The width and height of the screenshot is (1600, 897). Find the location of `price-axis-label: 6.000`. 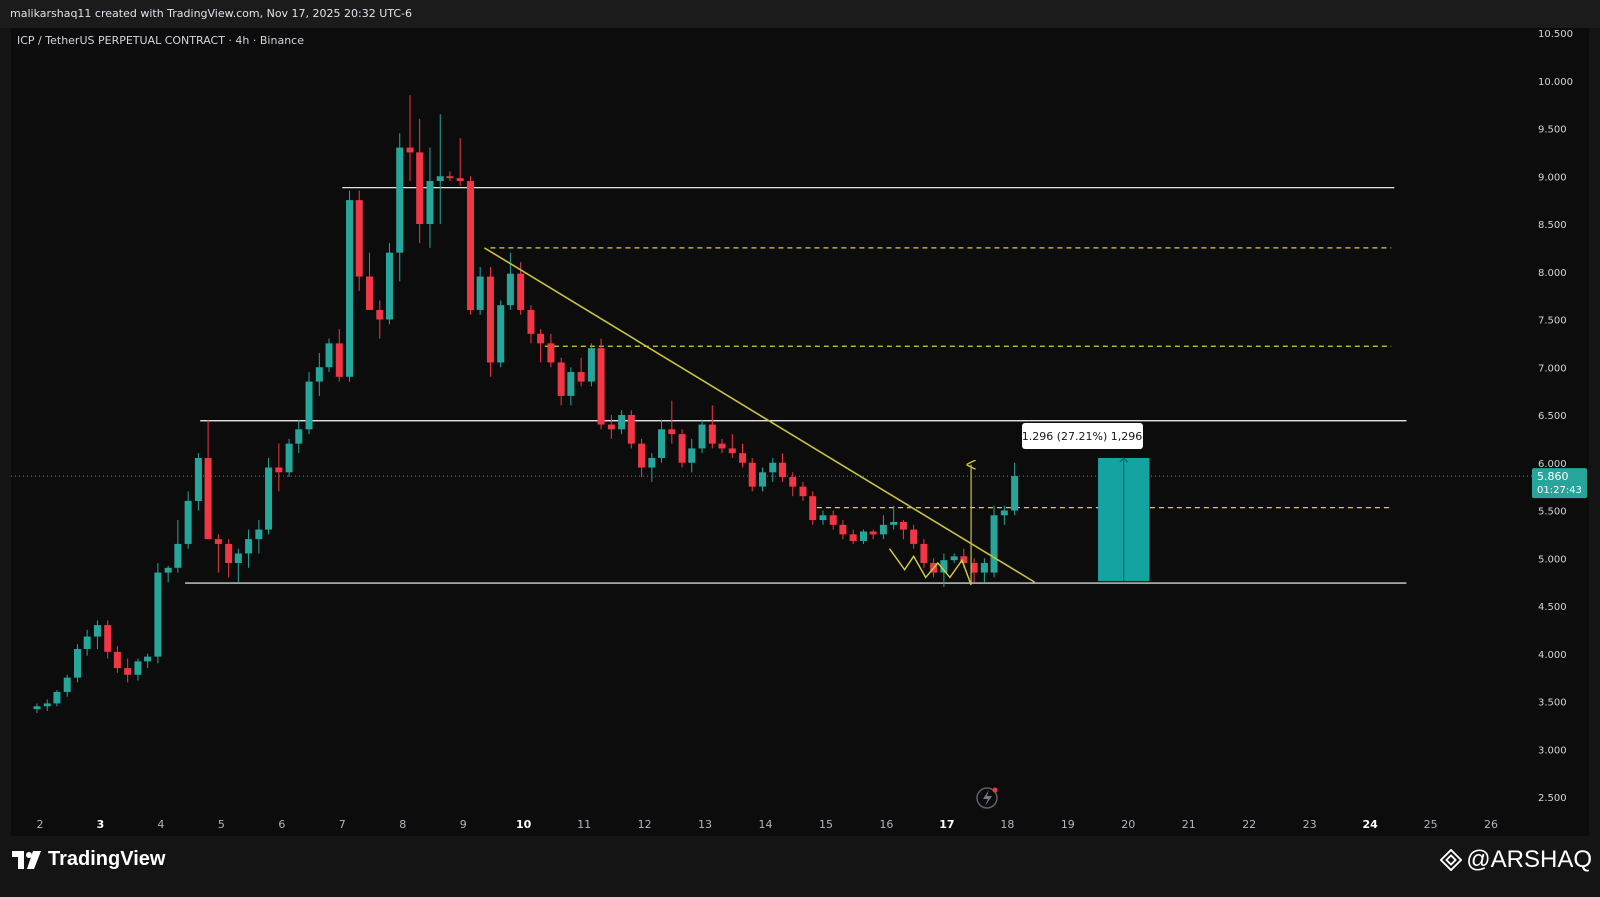

price-axis-label: 6.000 is located at coordinates (1552, 464).